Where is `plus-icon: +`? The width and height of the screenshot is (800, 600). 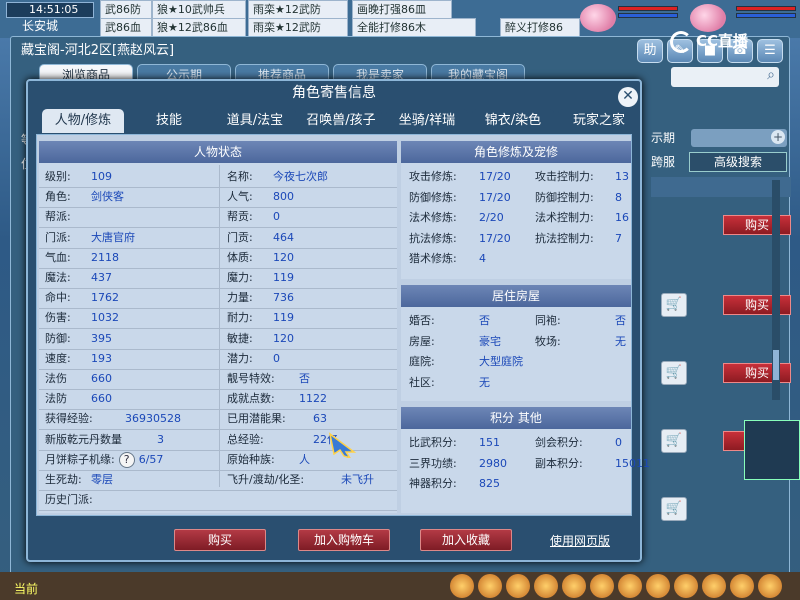
plus-icon: + is located at coordinates (778, 137).